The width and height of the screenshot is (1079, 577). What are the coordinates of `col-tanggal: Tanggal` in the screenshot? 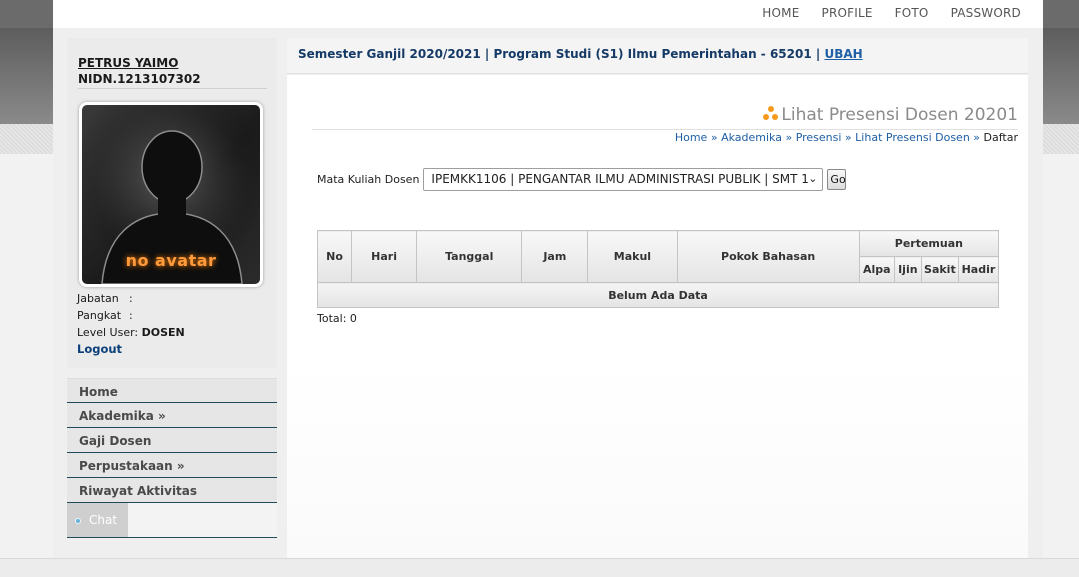 It's located at (469, 256).